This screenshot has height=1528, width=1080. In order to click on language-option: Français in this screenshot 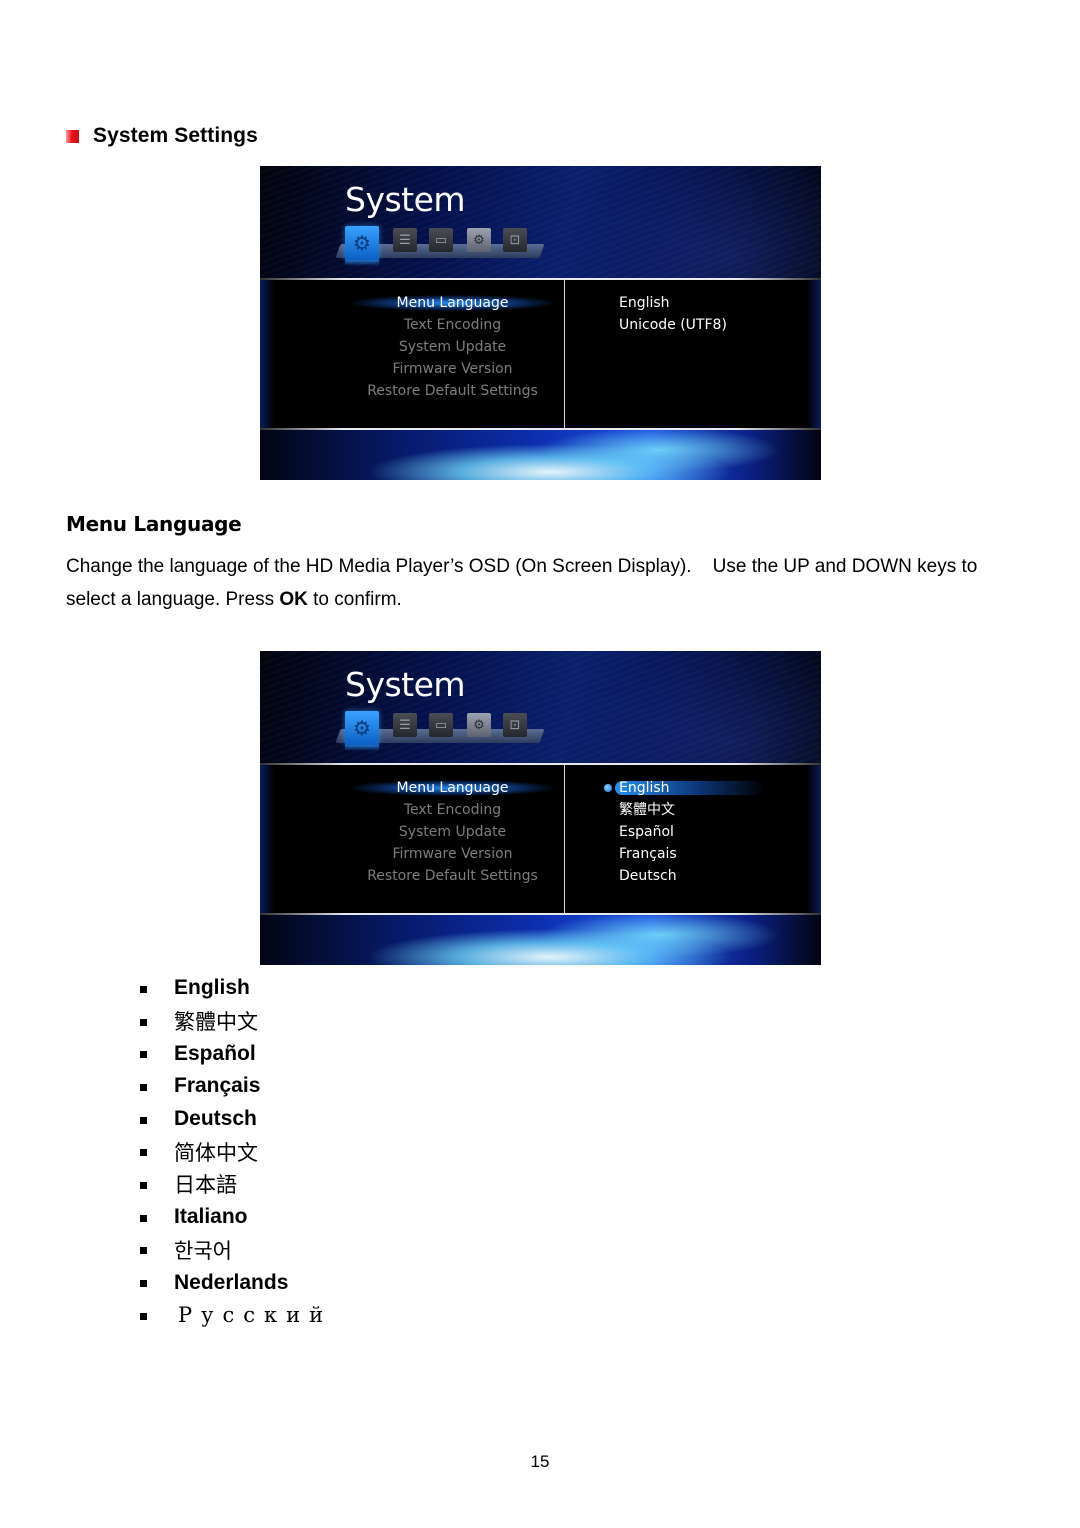, I will do `click(648, 854)`.